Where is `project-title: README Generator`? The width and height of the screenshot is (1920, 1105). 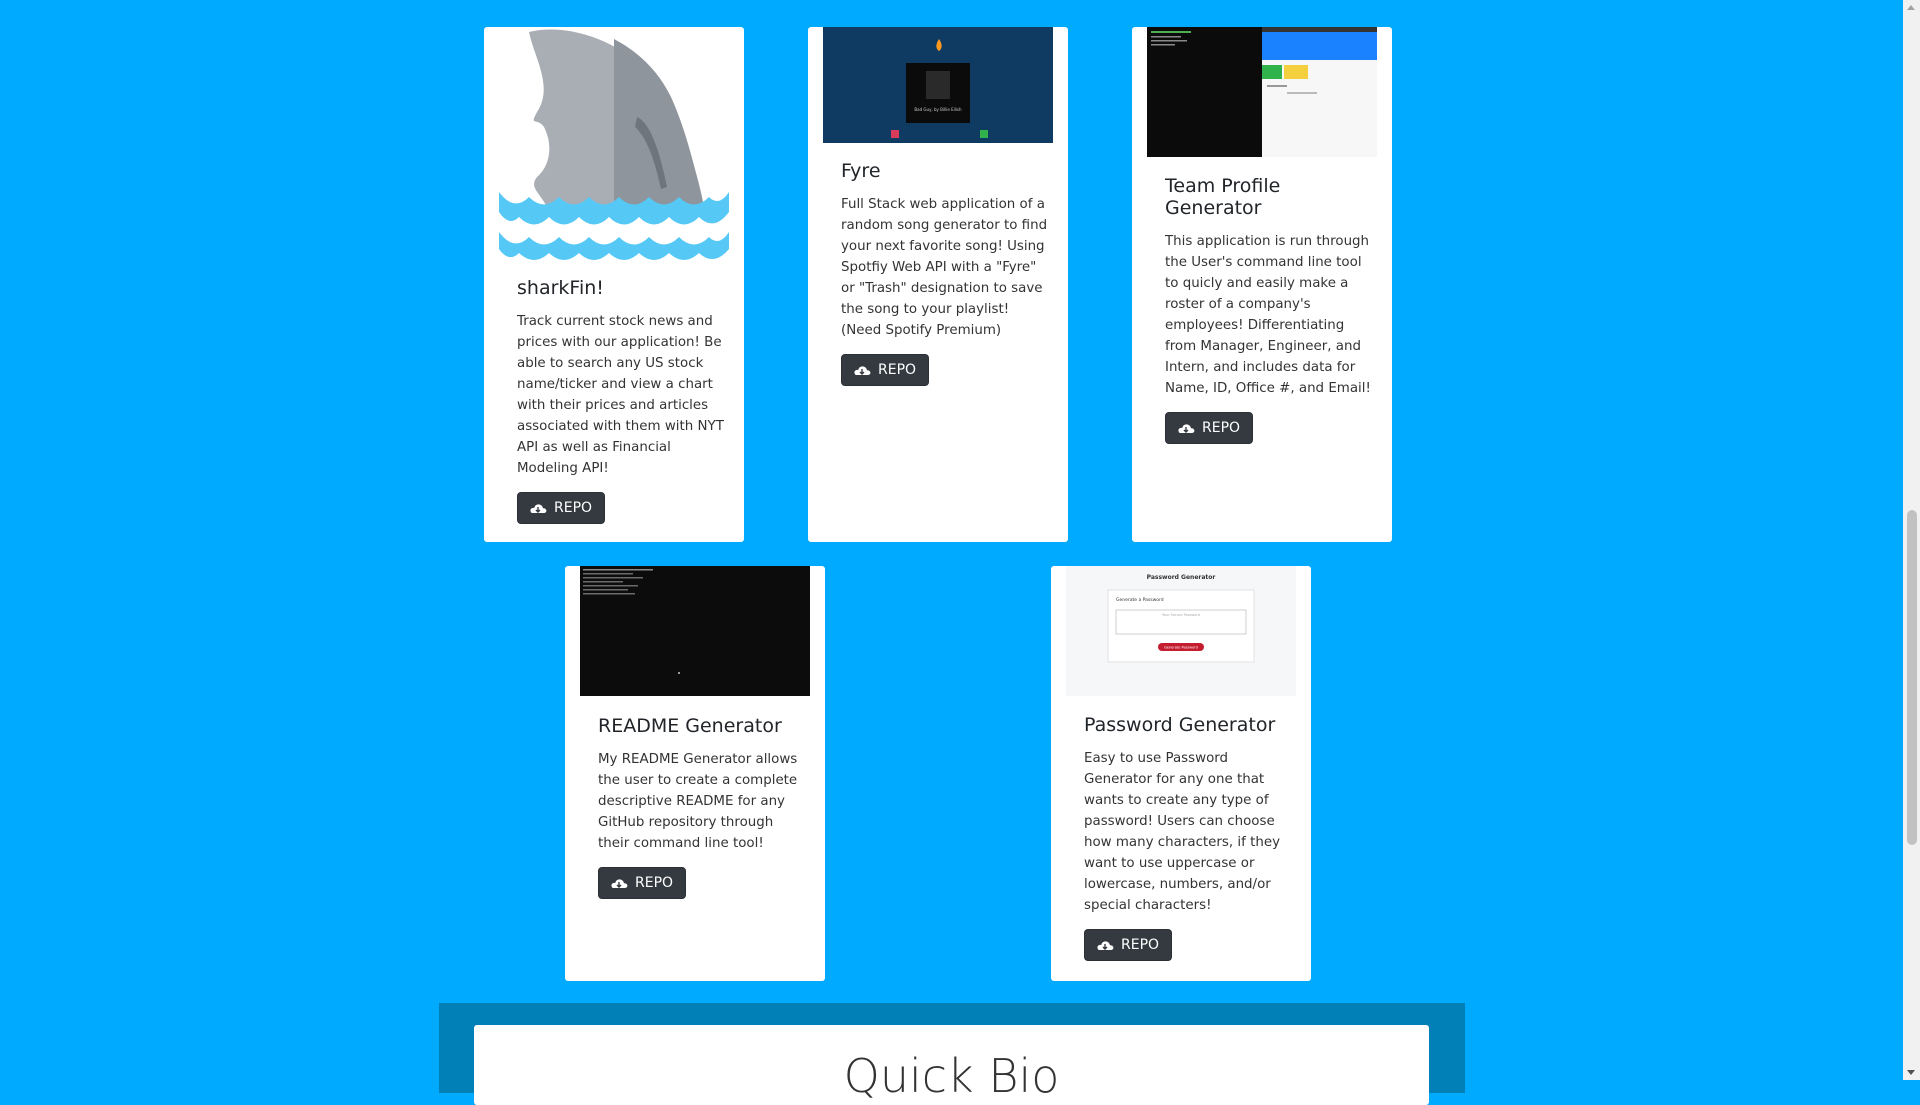 project-title: README Generator is located at coordinates (690, 726).